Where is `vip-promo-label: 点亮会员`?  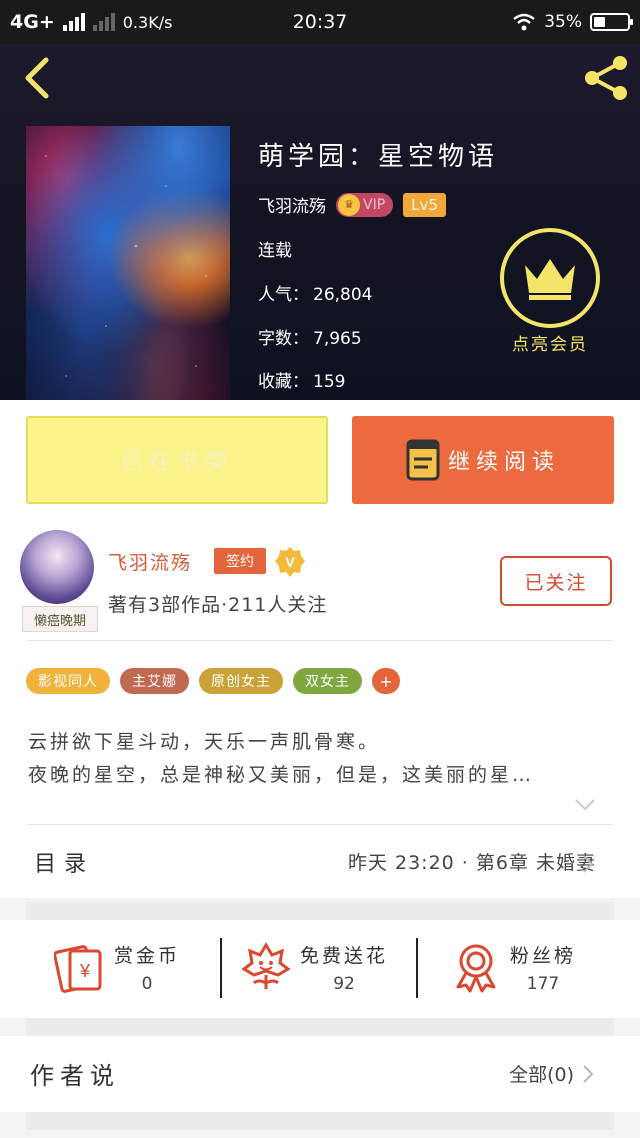 vip-promo-label: 点亮会员 is located at coordinates (550, 345).